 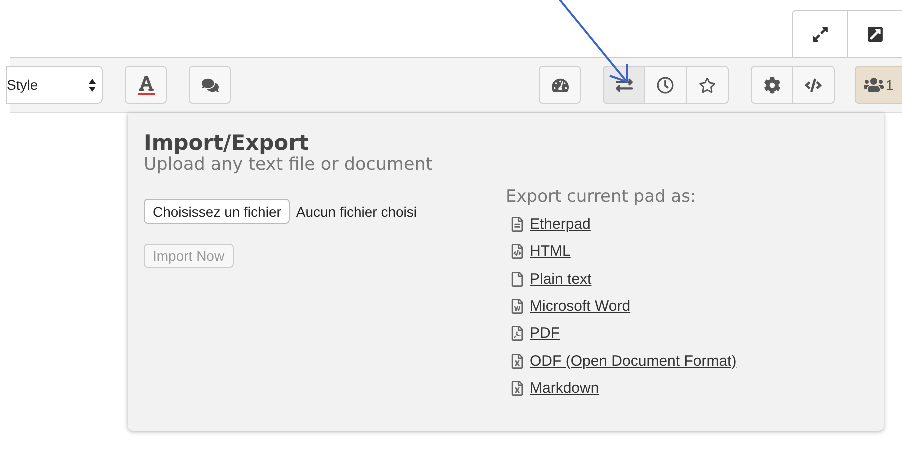 I want to click on exchange-arrows-icon, so click(x=624, y=85).